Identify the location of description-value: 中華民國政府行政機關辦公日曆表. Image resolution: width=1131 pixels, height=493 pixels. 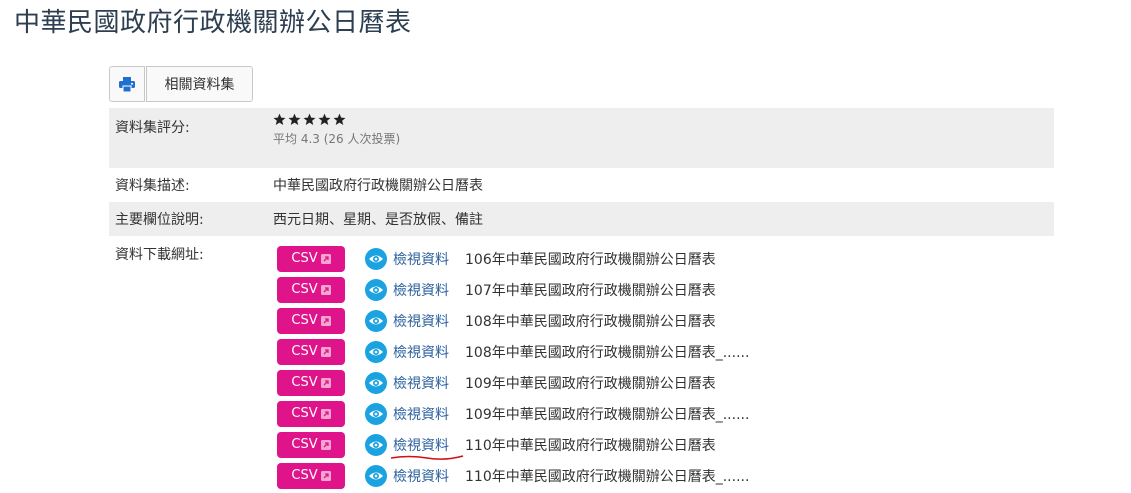
(378, 186).